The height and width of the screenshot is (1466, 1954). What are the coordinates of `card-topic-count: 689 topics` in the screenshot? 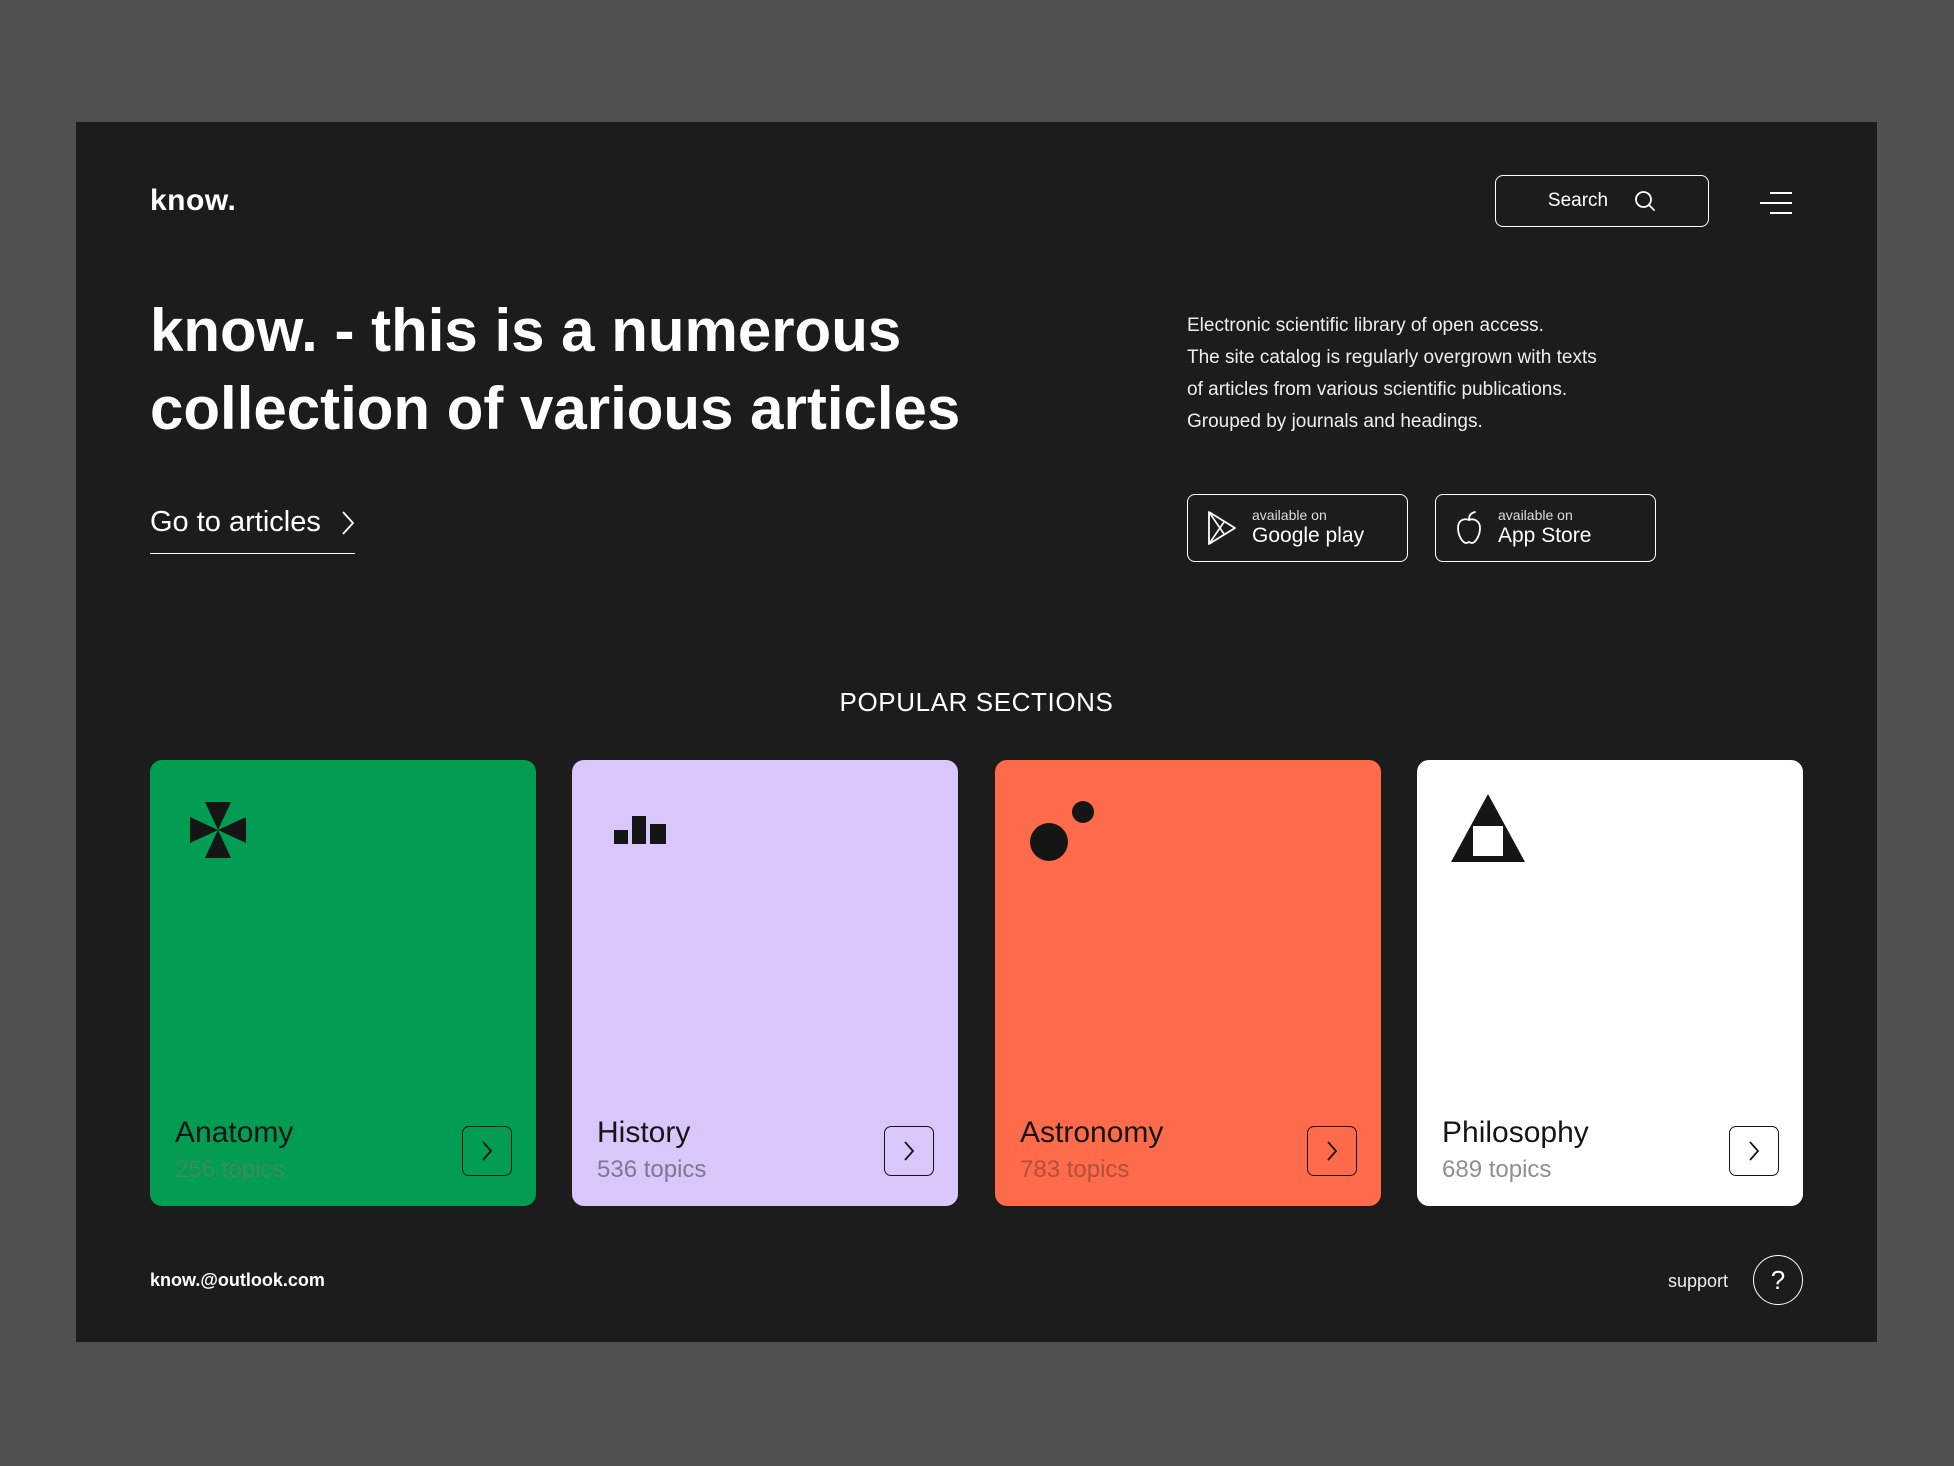 It's located at (1497, 1169).